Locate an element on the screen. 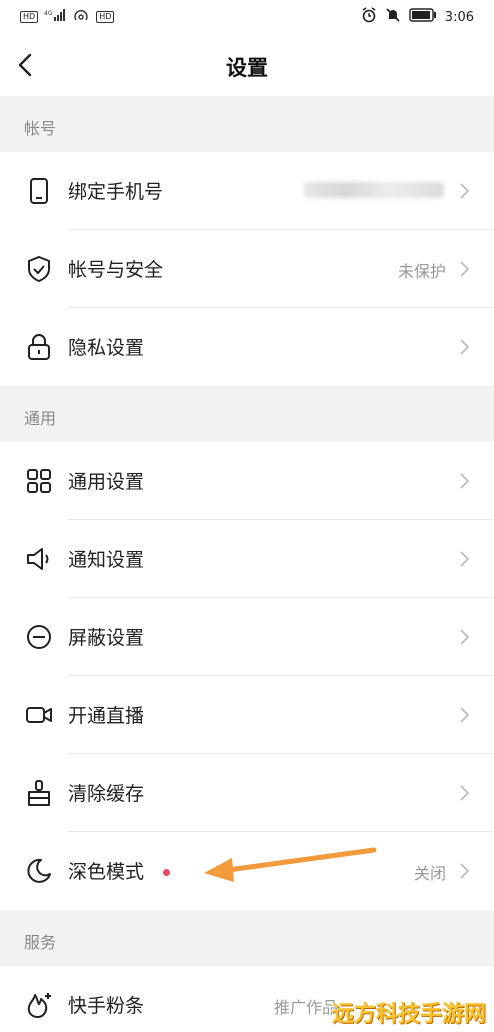 Image resolution: width=494 pixels, height=1032 pixels. row-value: 未保护 is located at coordinates (421, 271).